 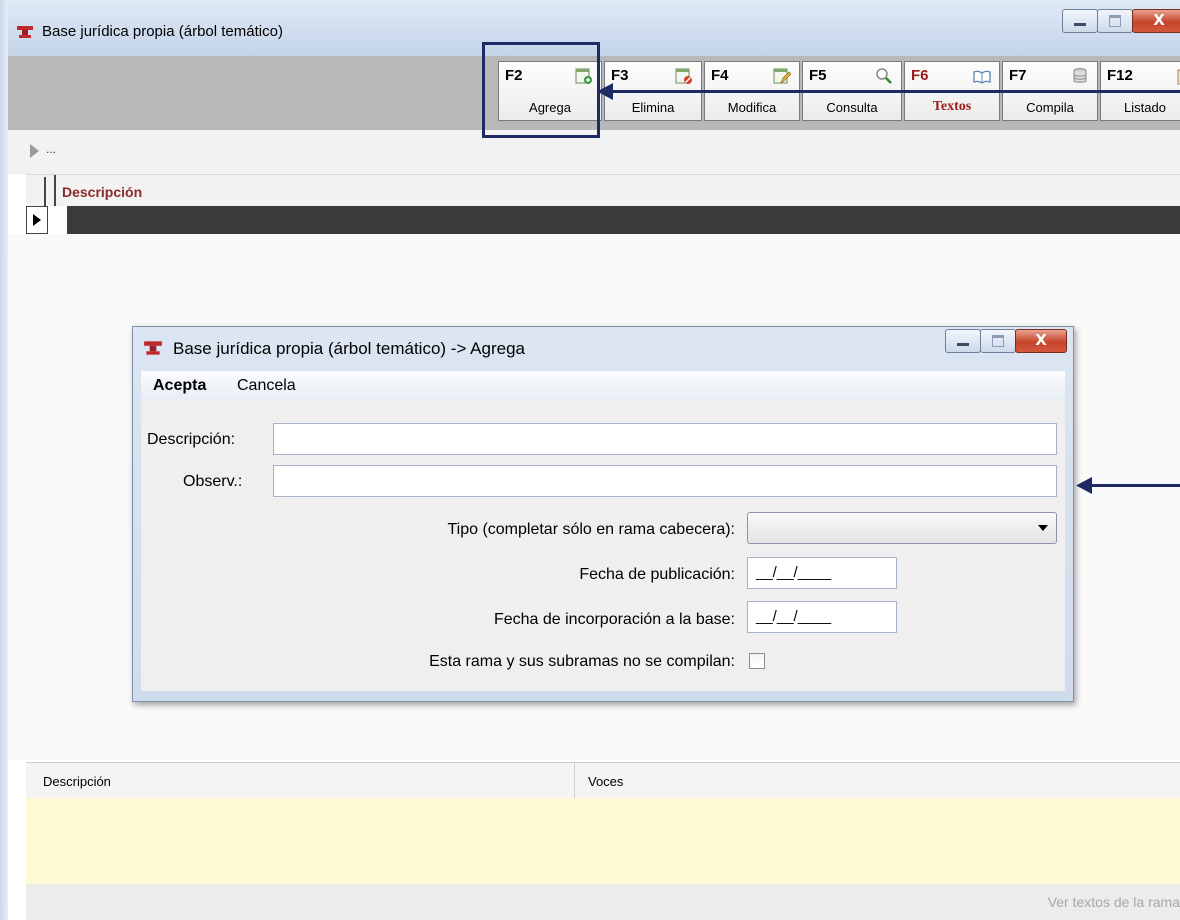 What do you see at coordinates (102, 192) in the screenshot?
I see `grid-column-descripcion: Descripción` at bounding box center [102, 192].